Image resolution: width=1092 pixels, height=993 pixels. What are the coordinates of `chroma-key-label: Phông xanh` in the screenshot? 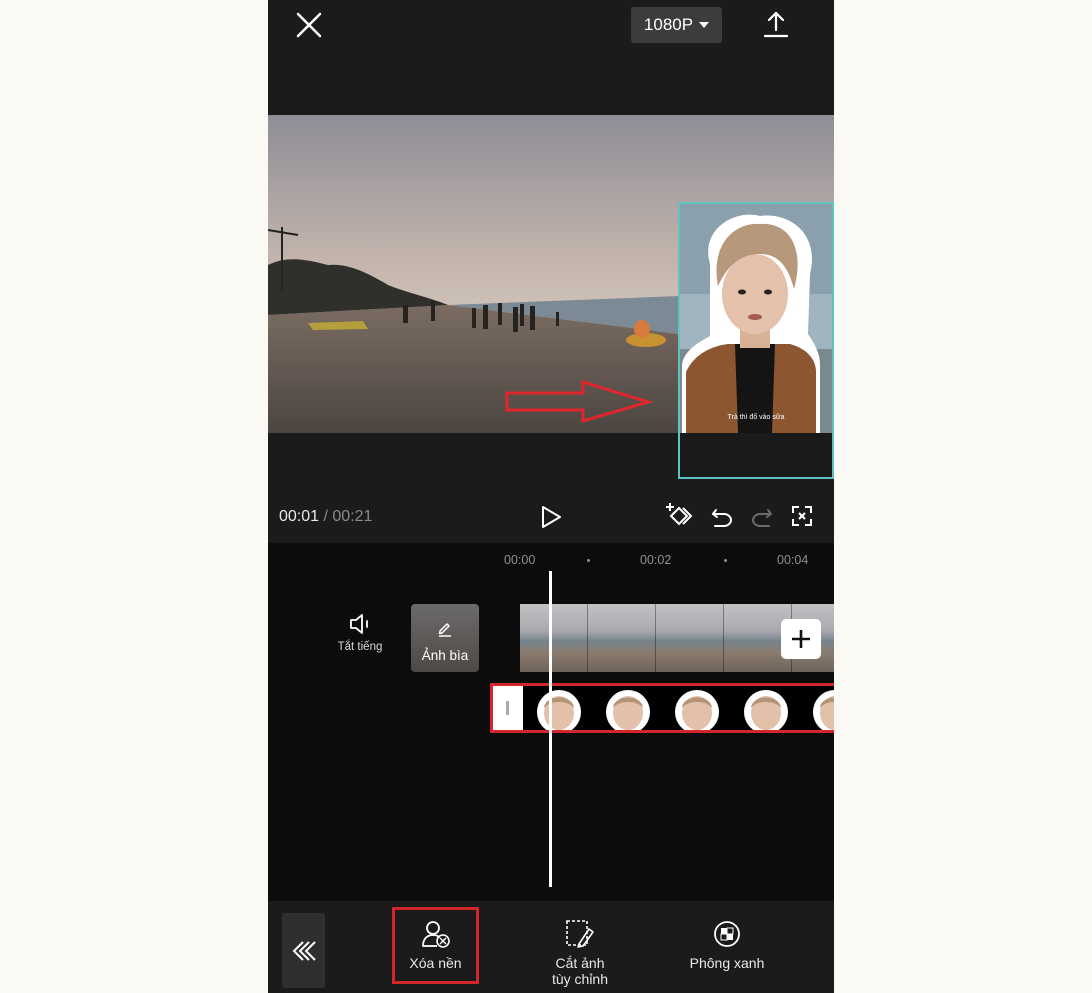 It's located at (727, 963).